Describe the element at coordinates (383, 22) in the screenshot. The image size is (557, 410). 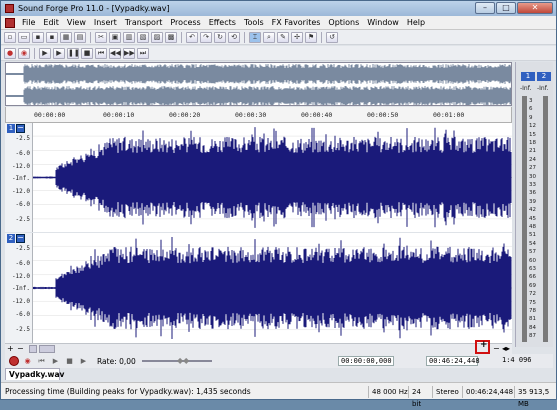
I see `menu-window: Window` at that location.